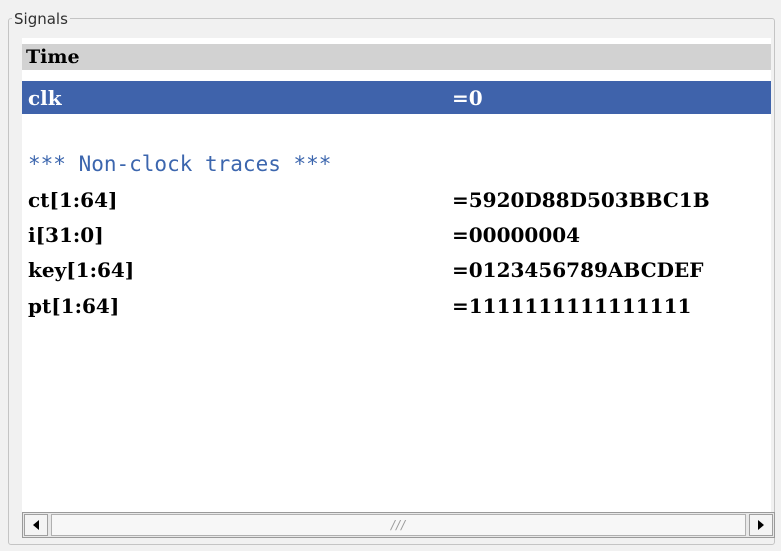 The image size is (781, 551). Describe the element at coordinates (516, 235) in the screenshot. I see `signal-value: =00000004` at that location.